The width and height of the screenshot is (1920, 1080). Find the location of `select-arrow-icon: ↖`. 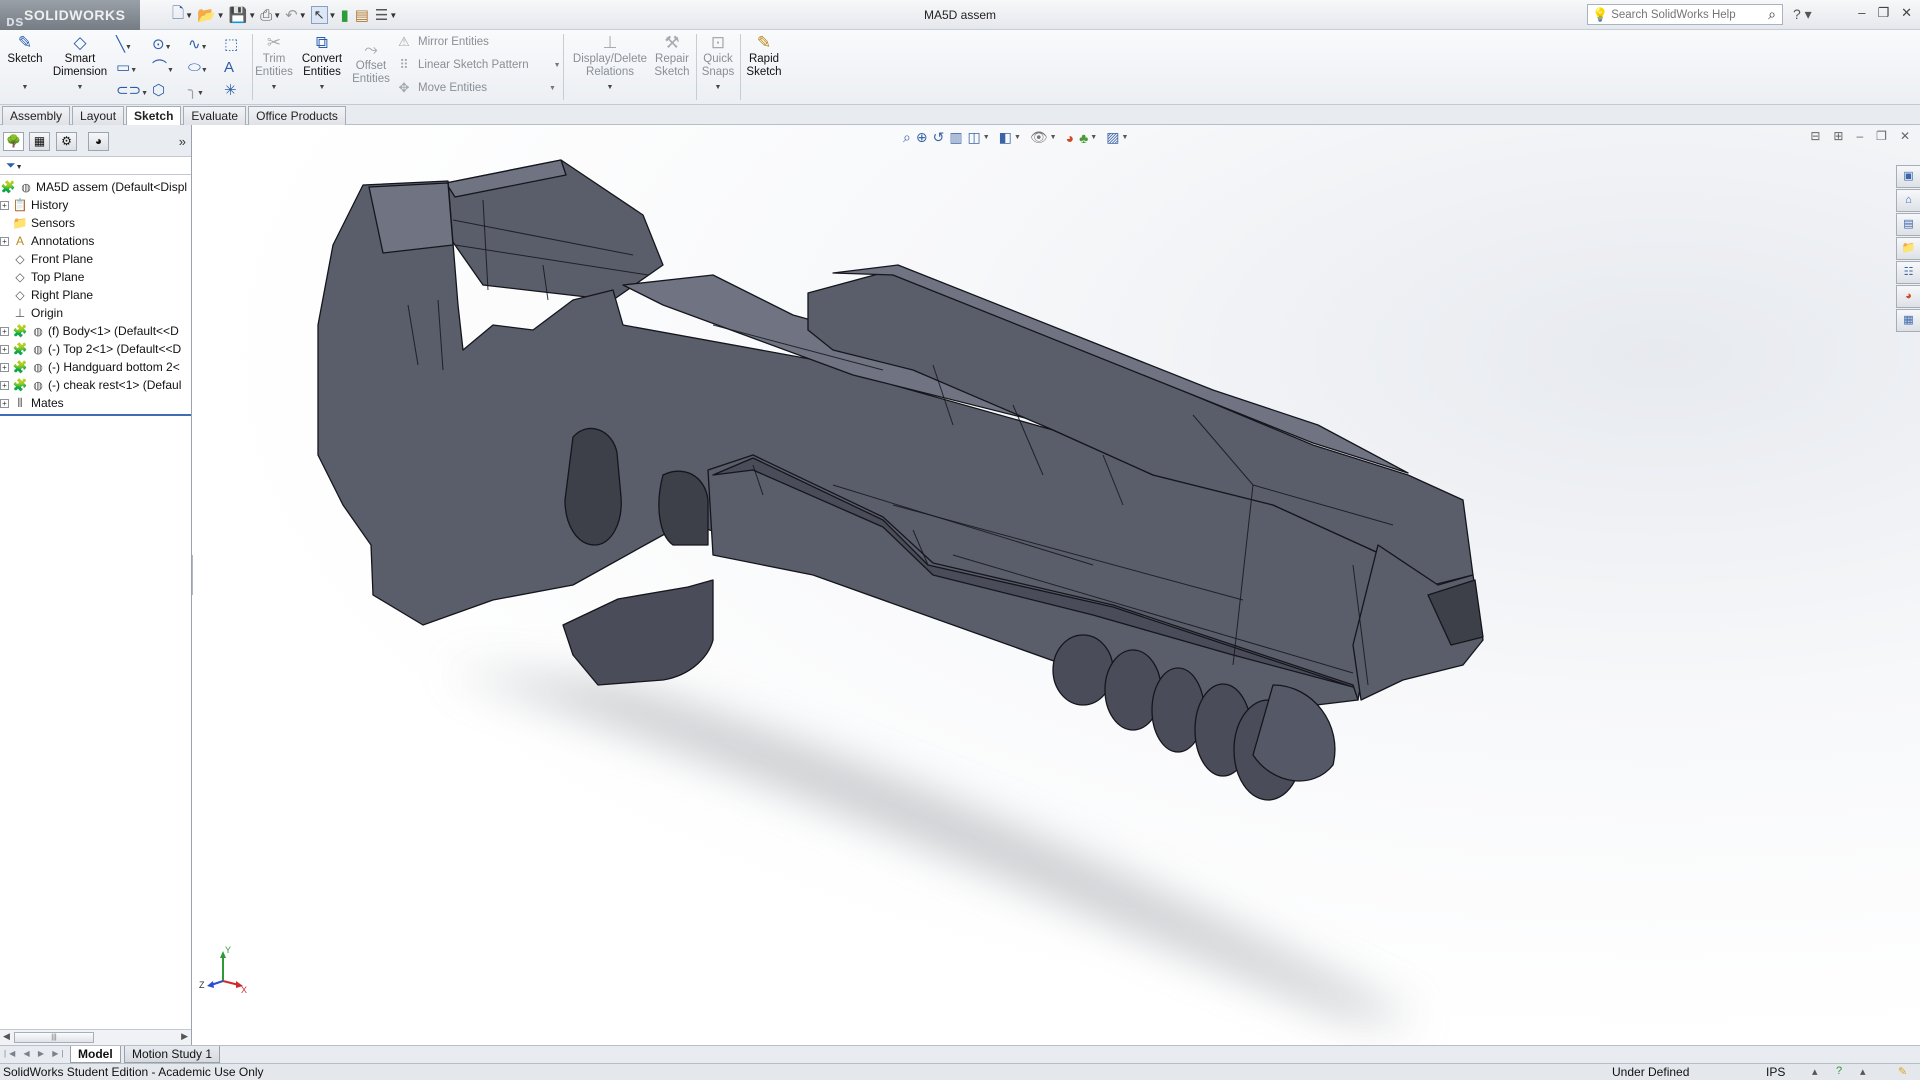

select-arrow-icon: ↖ is located at coordinates (319, 15).